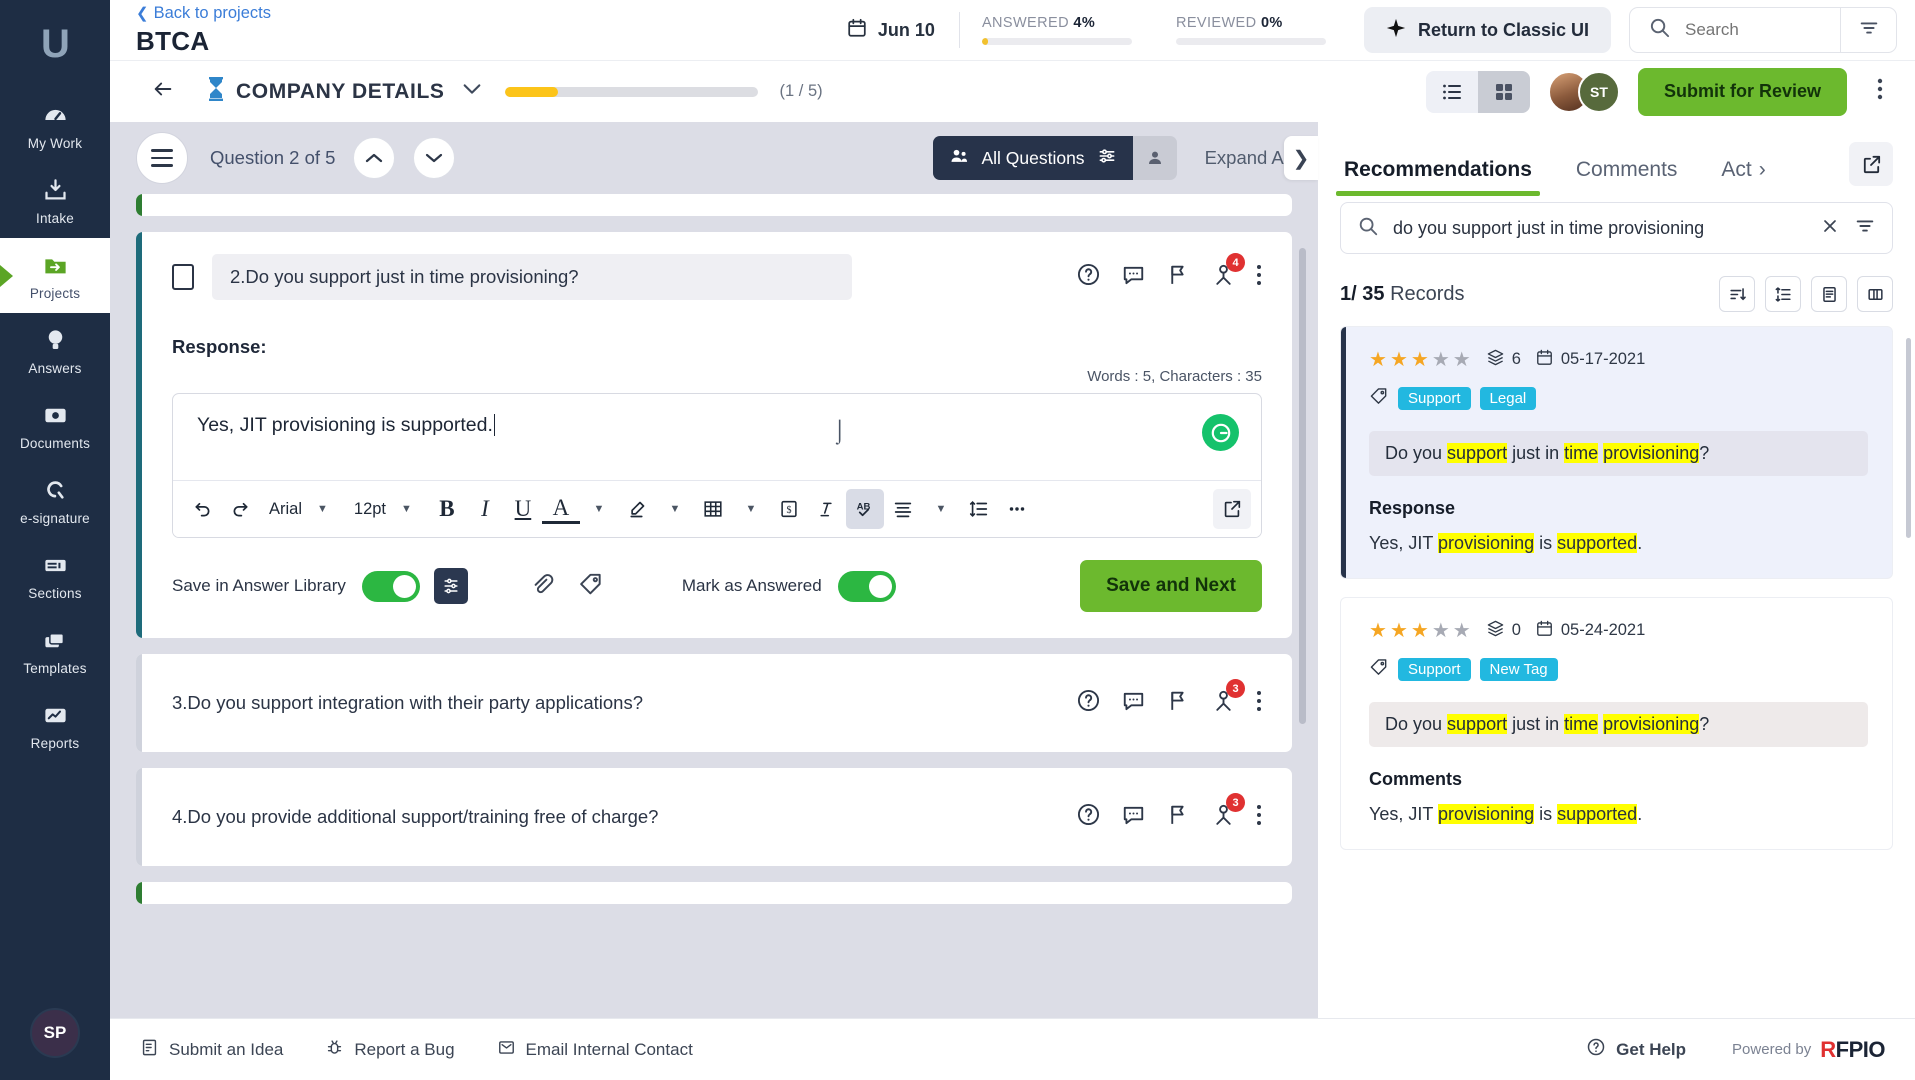  Describe the element at coordinates (472, 91) in the screenshot. I see `chevron-down-icon` at that location.